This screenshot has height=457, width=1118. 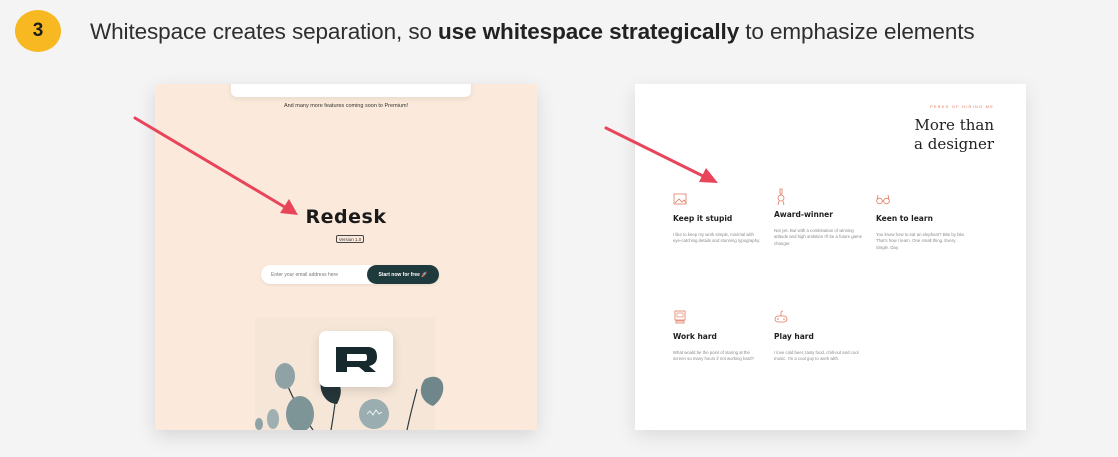 What do you see at coordinates (589, 31) in the screenshot?
I see `headline-emphasis: use whitespace strategically` at bounding box center [589, 31].